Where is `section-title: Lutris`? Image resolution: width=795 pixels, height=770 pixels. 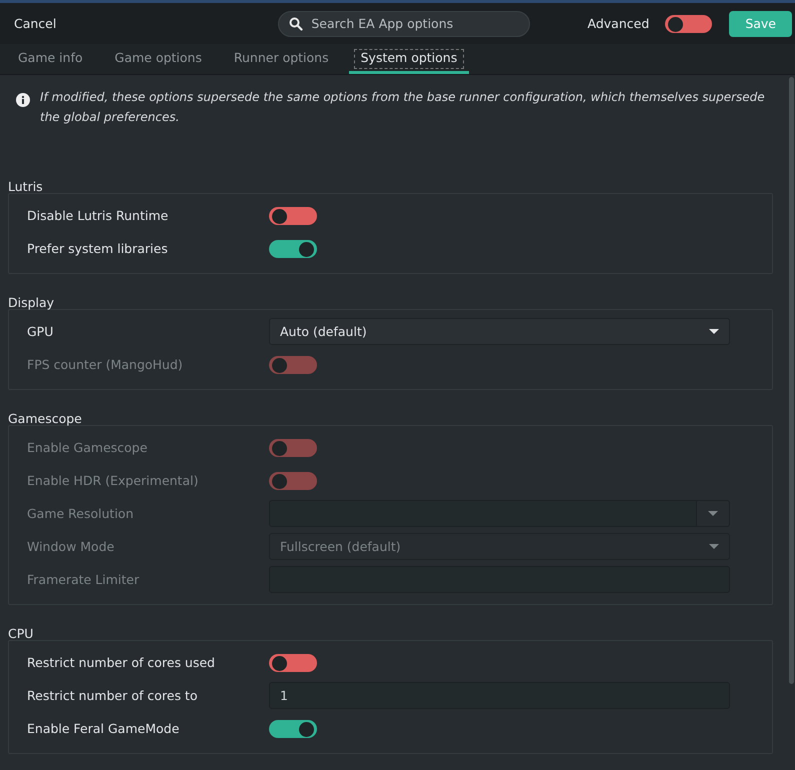
section-title: Lutris is located at coordinates (26, 187).